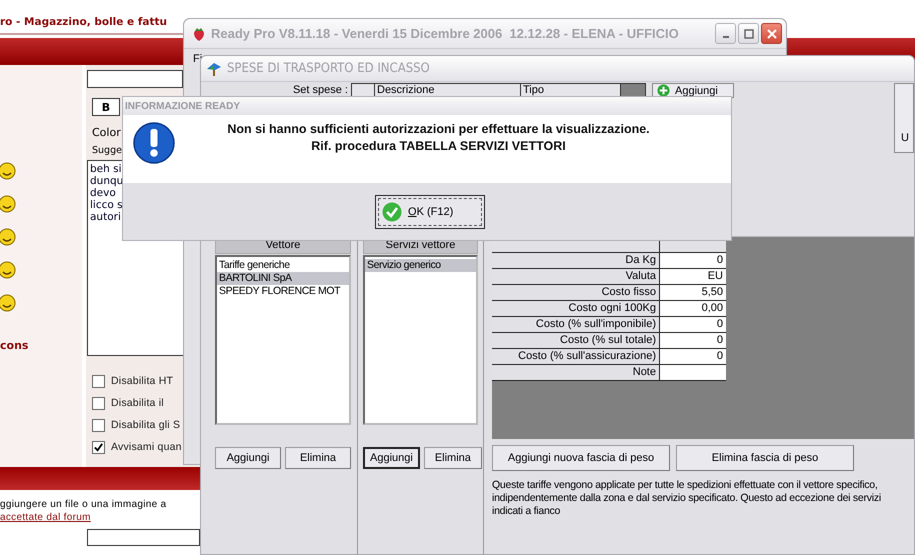  I want to click on rate-label: Valuta, so click(576, 277).